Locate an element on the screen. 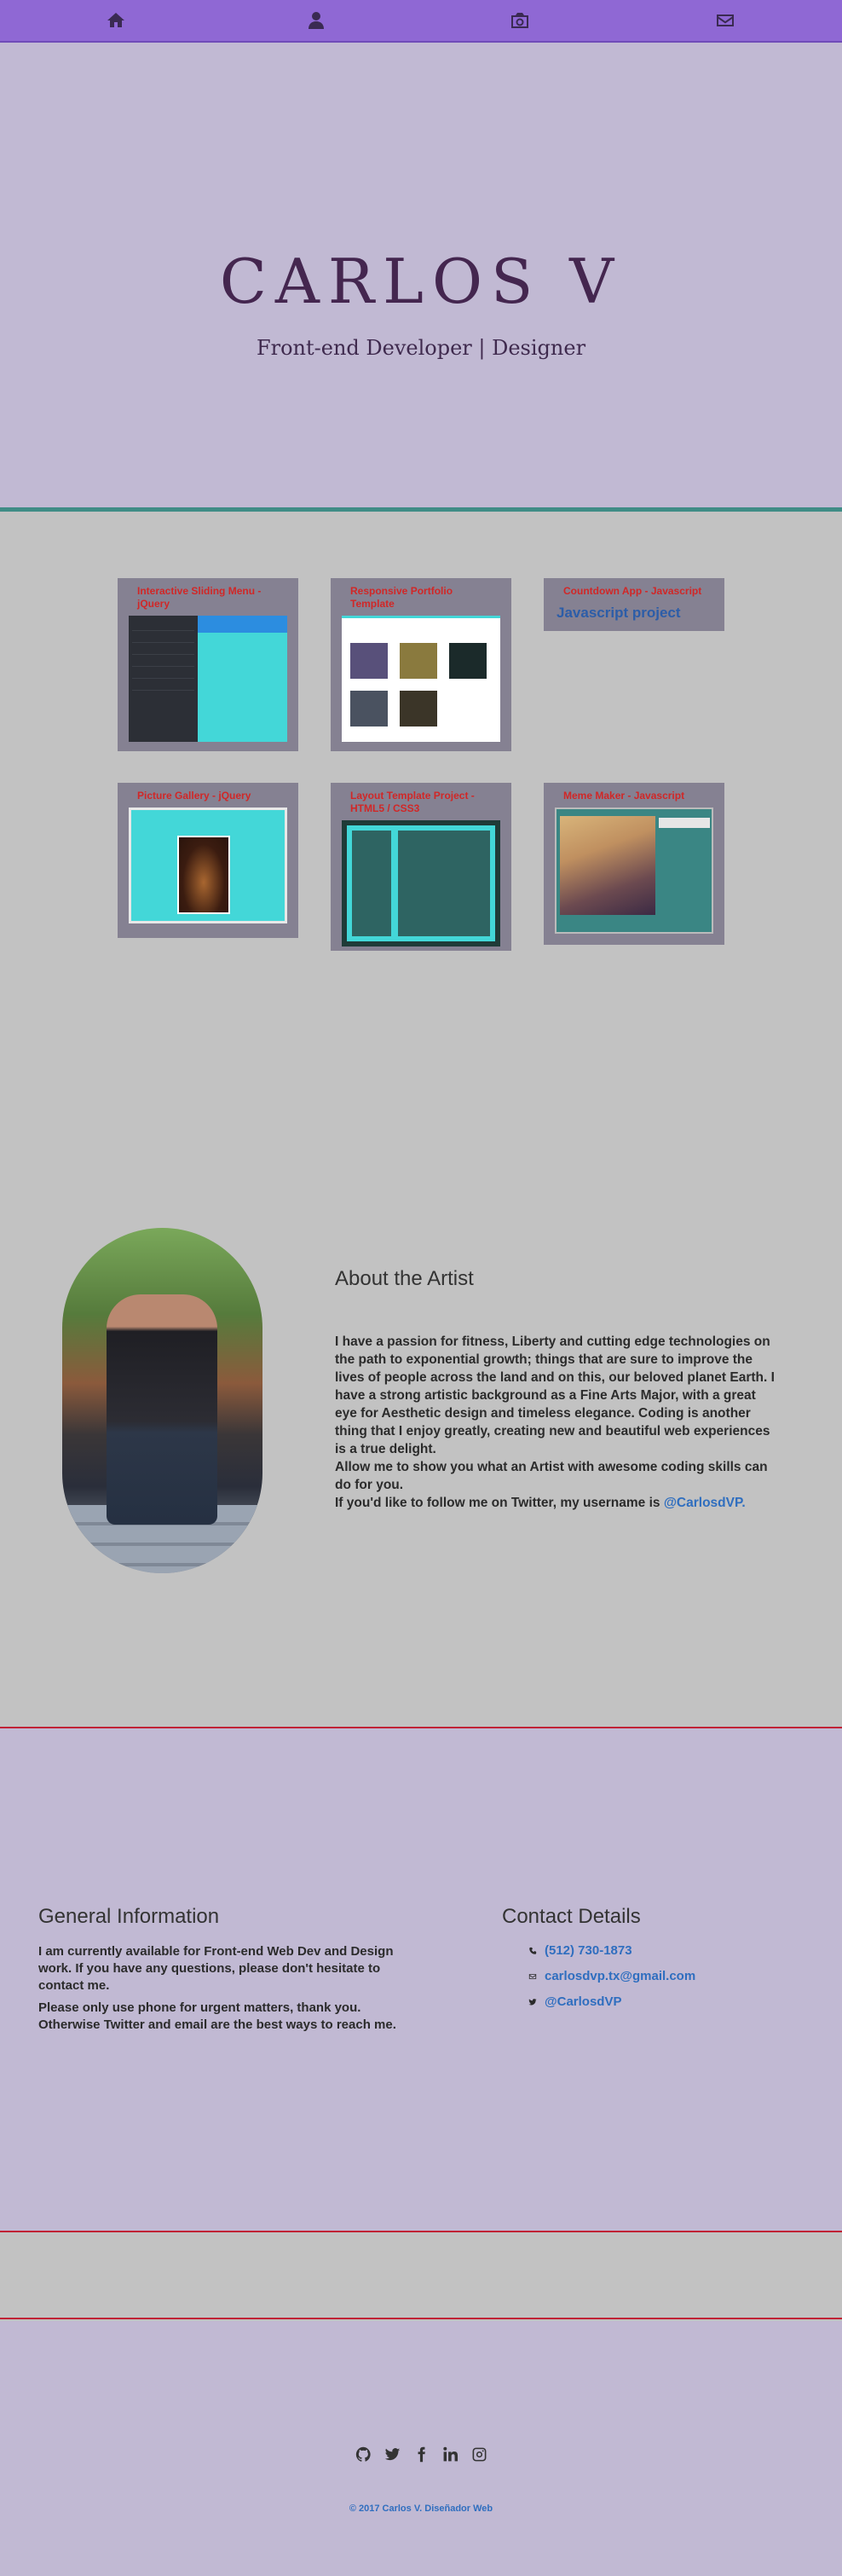  phone-icon is located at coordinates (533, 1950).